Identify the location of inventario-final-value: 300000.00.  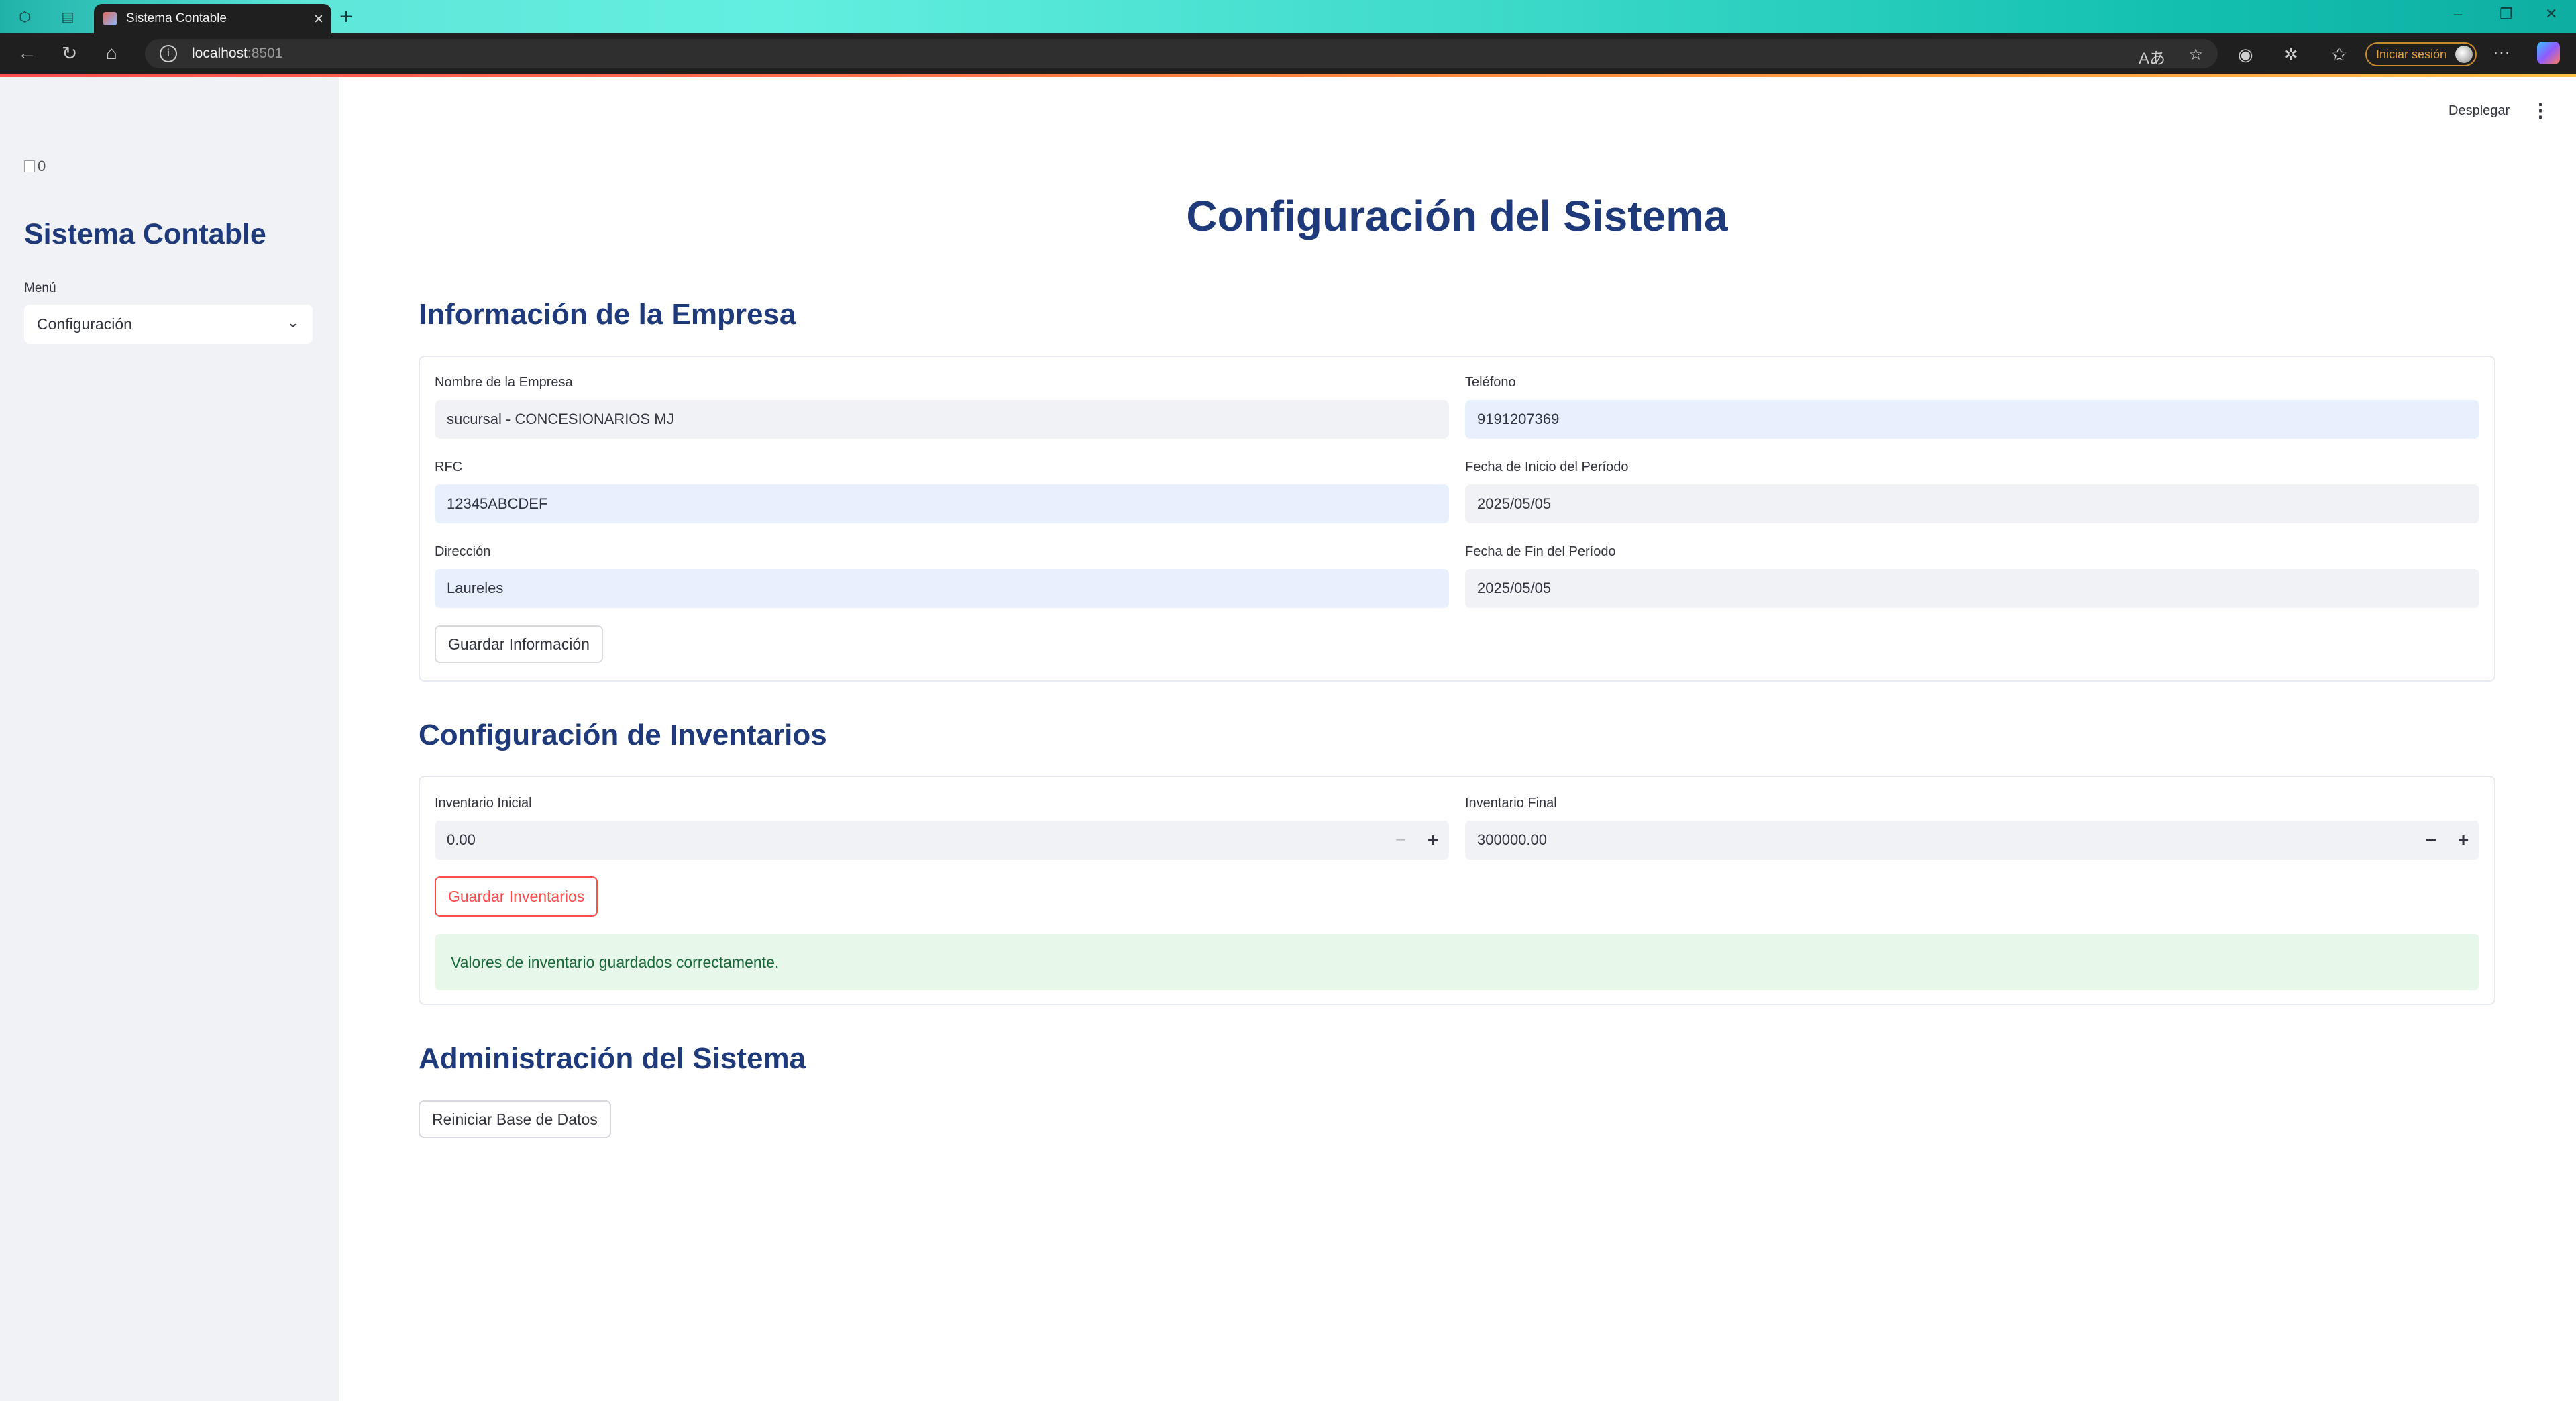
(1512, 839).